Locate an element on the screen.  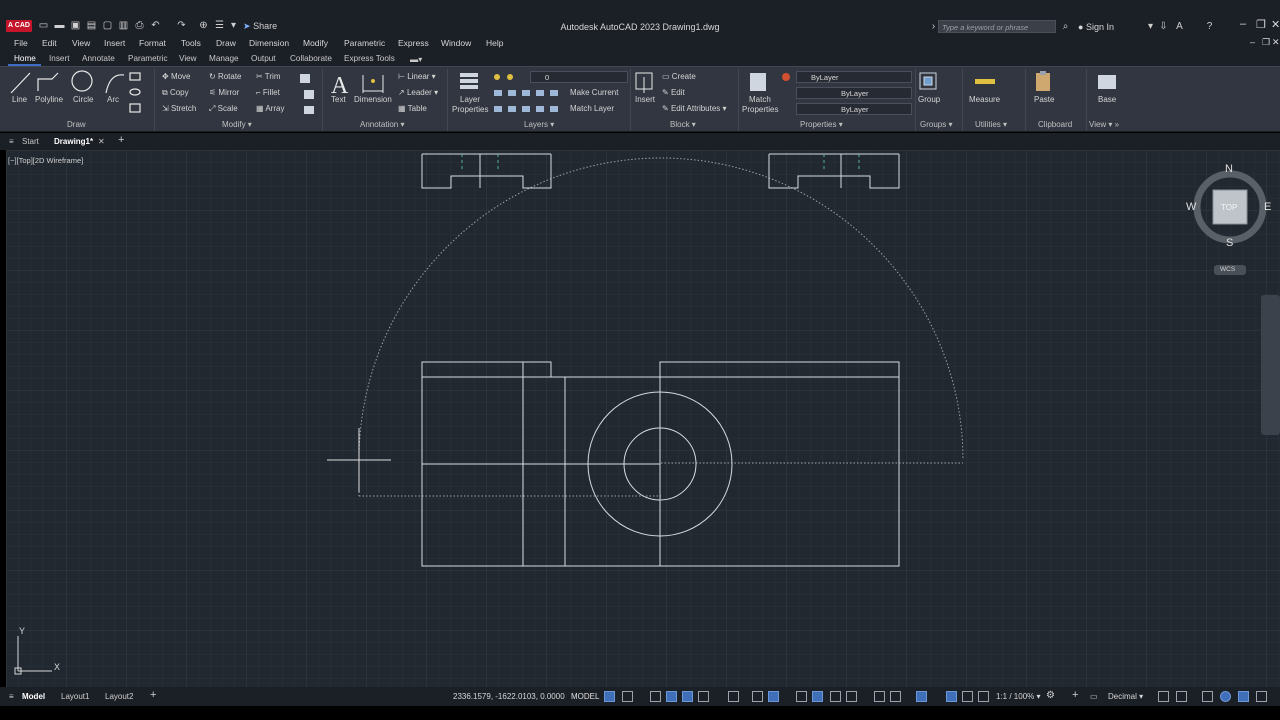
menu-icon: ≡ is located at coordinates (11, 141).